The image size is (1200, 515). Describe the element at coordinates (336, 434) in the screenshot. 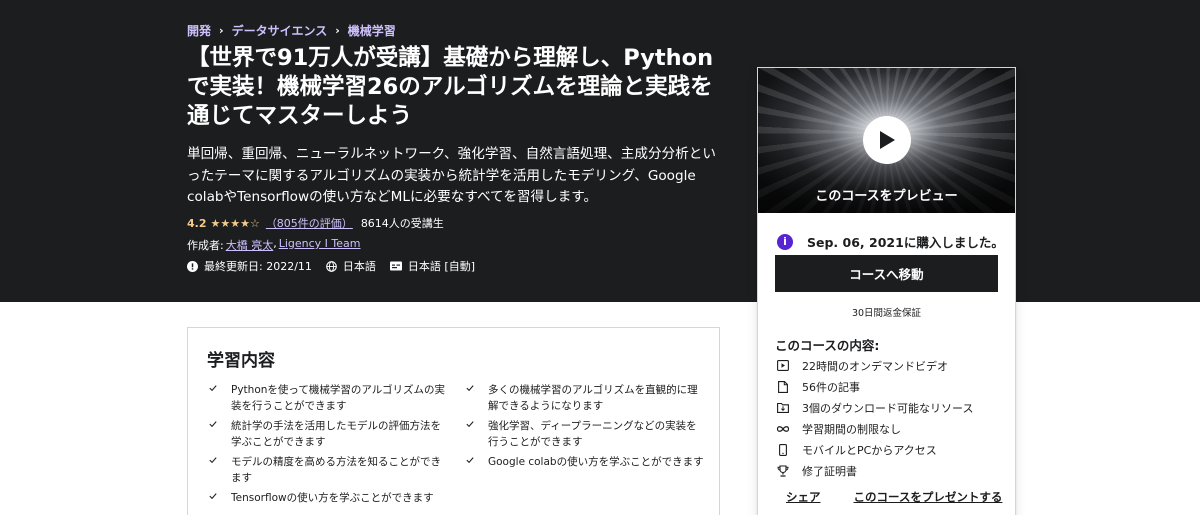

I see `list-item-text: 統計学の手法を活用したモデルの評価方法を学ぶことができます` at that location.